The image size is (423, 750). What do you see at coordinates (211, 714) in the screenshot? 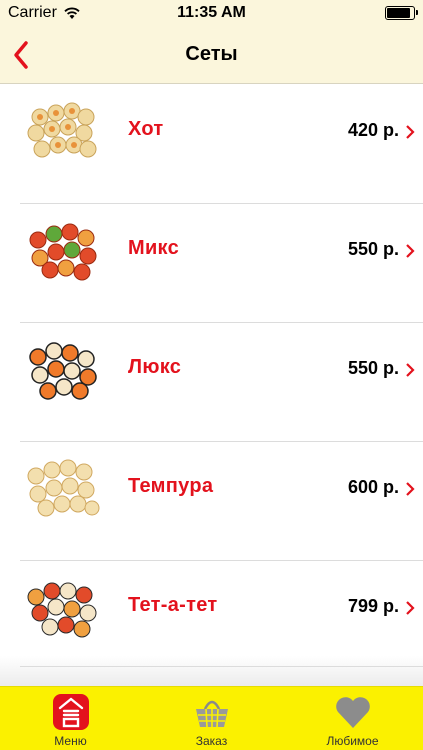
I see `basket-icon` at bounding box center [211, 714].